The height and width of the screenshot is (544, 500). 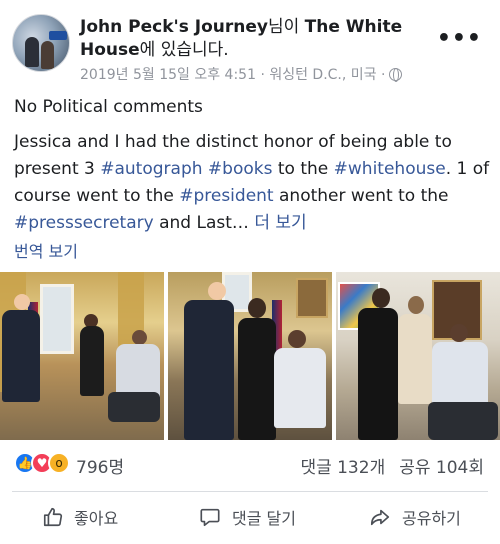 I want to click on location-suffix: 에 있습니다., so click(x=184, y=50).